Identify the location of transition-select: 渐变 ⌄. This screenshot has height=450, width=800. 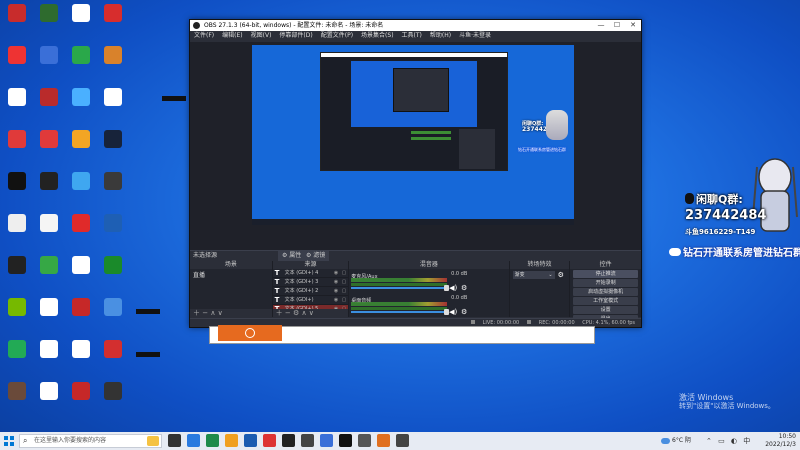
(533, 275).